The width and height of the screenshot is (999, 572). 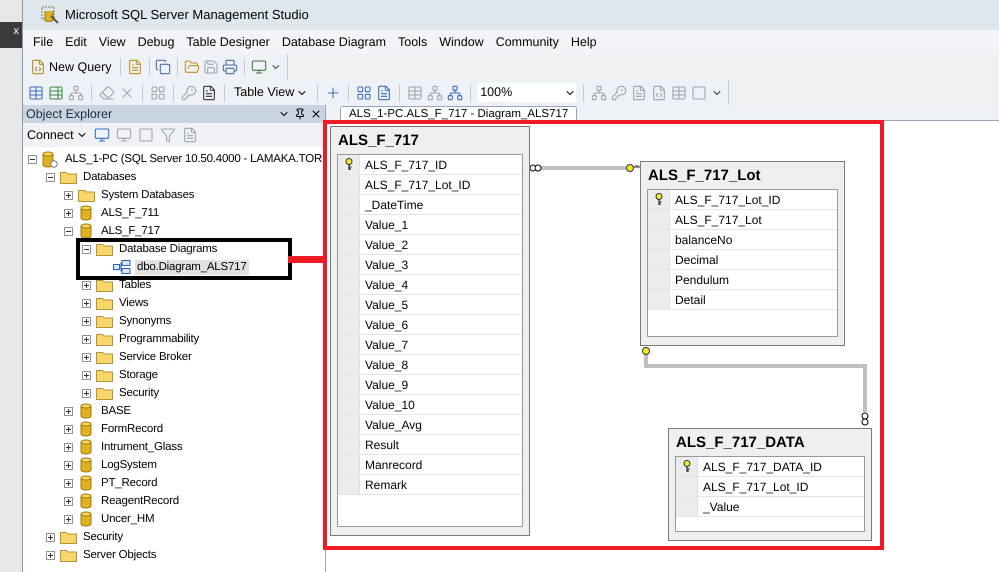 I want to click on tree-item: ReagentRecord, so click(x=140, y=501).